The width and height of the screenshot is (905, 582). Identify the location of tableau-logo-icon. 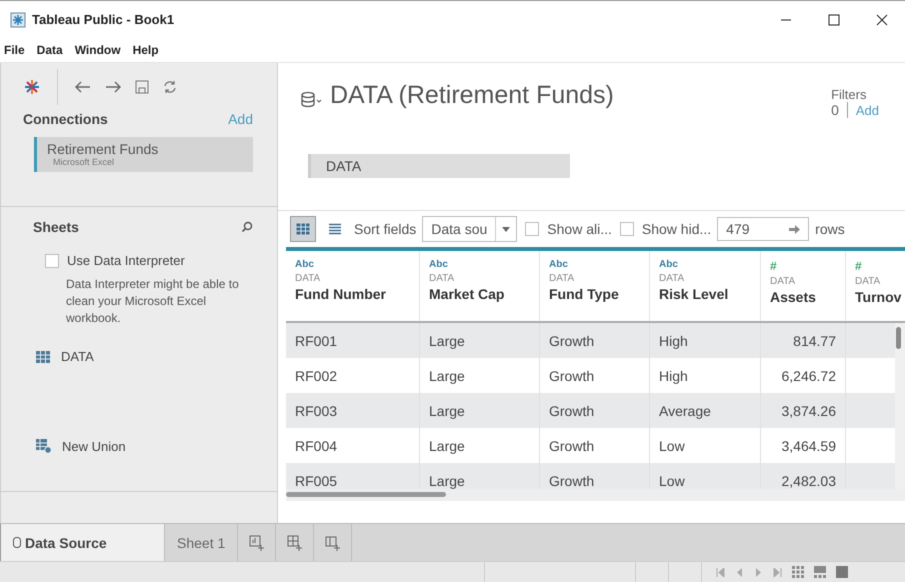
(32, 87).